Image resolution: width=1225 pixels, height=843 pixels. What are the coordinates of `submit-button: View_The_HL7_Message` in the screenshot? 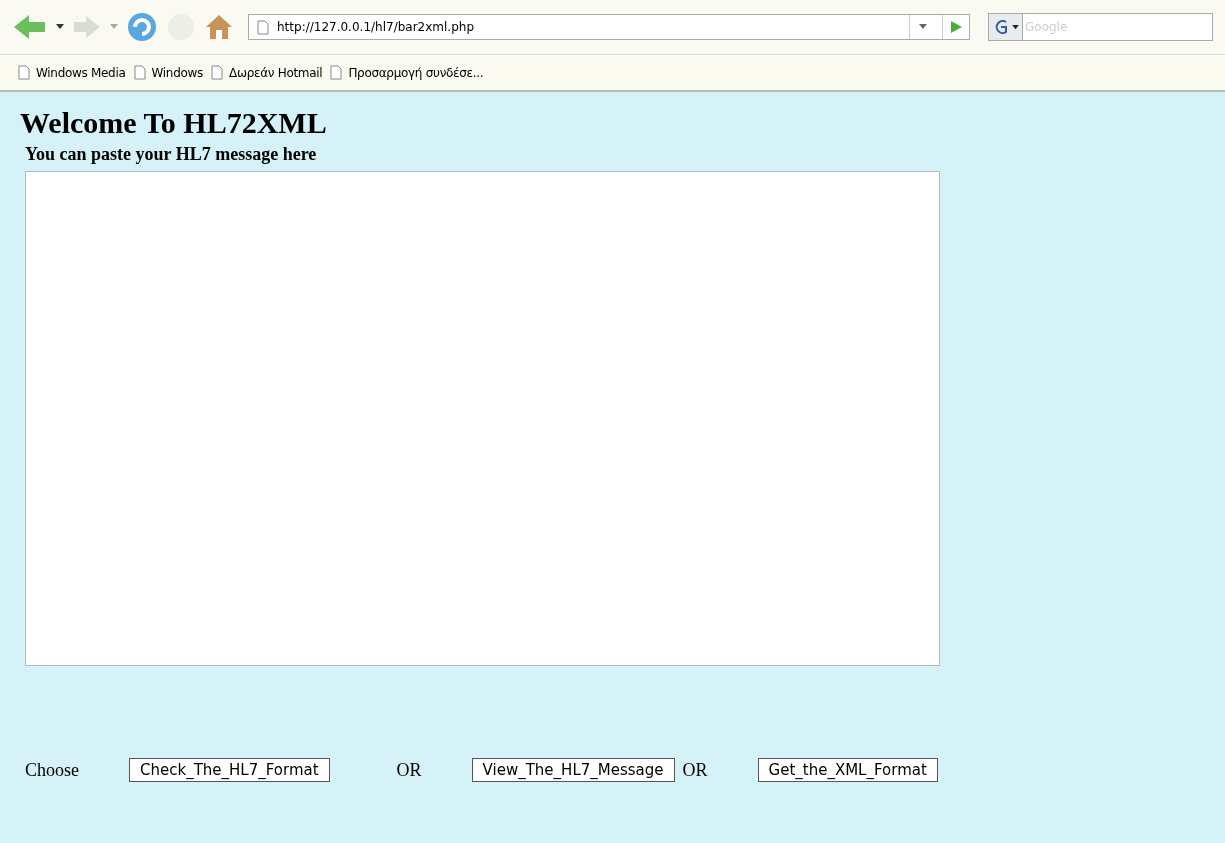 It's located at (573, 770).